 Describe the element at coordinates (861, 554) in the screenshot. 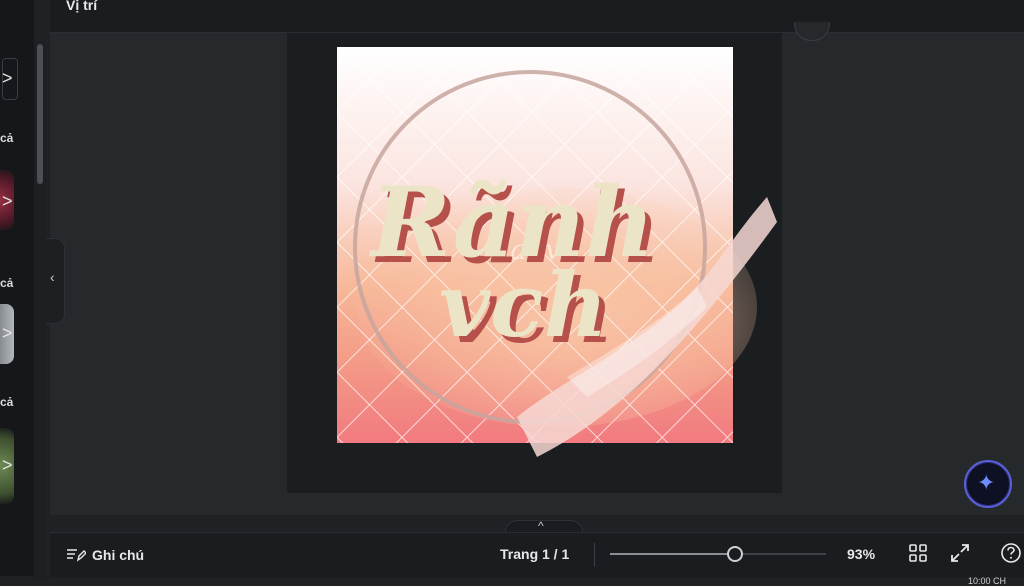

I see `zoom-level: 93%` at that location.